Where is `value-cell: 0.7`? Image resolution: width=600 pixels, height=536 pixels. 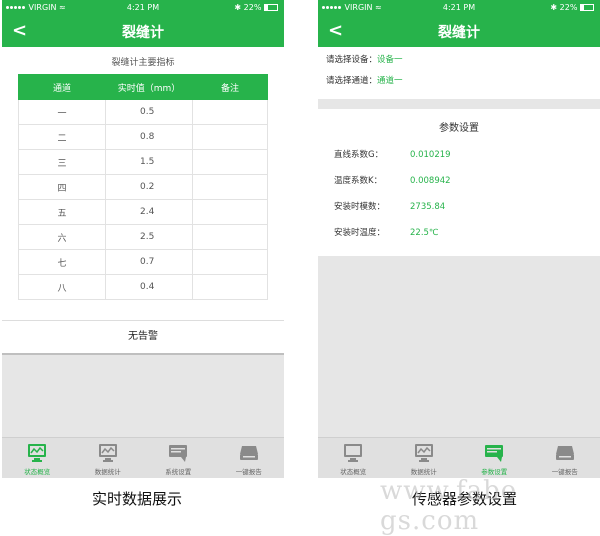
value-cell: 0.7 is located at coordinates (149, 262).